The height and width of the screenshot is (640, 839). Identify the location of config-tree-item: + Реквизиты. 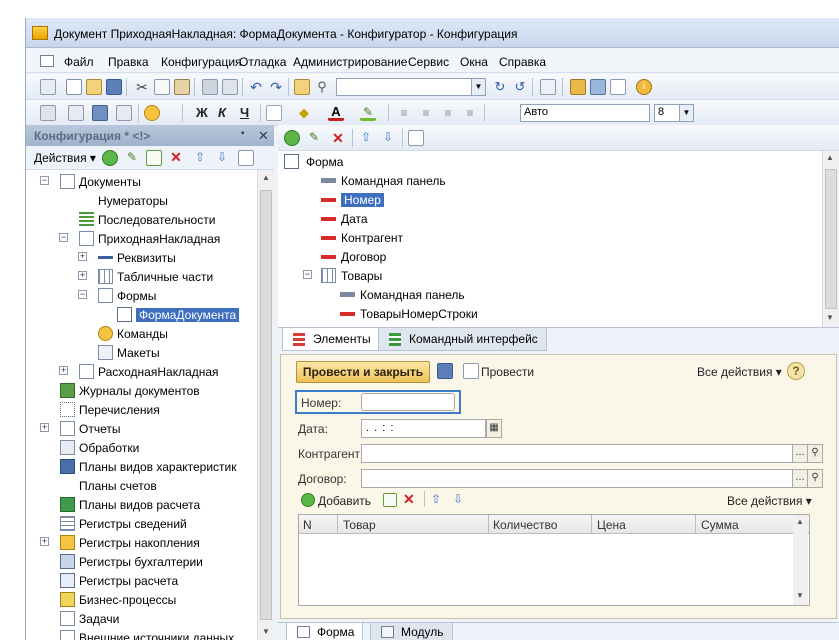
(141, 258).